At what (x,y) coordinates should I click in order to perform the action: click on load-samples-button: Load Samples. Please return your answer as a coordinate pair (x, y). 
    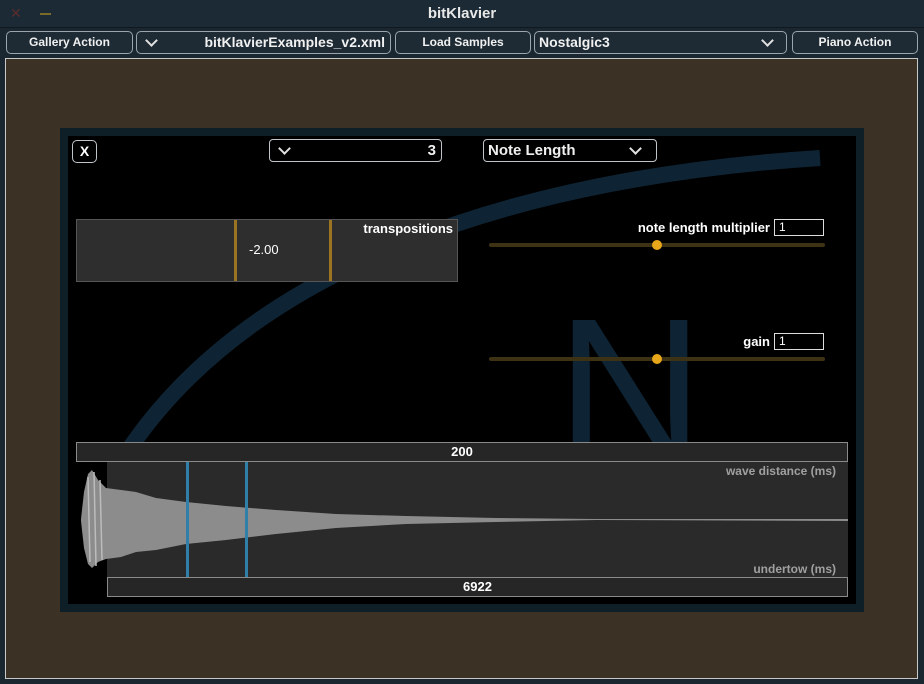
    Looking at the image, I should click on (463, 42).